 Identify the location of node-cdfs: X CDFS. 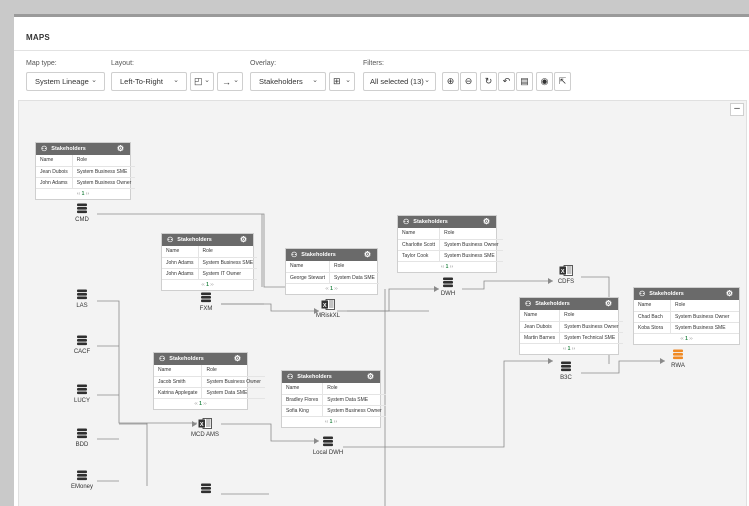
(566, 275).